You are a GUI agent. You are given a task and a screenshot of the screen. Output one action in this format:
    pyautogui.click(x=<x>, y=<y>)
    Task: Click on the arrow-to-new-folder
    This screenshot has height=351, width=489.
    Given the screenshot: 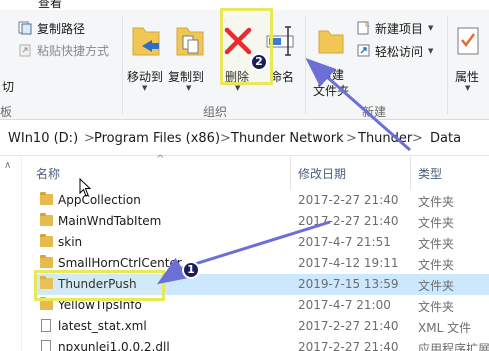 What is the action you would take?
    pyautogui.click(x=358, y=105)
    